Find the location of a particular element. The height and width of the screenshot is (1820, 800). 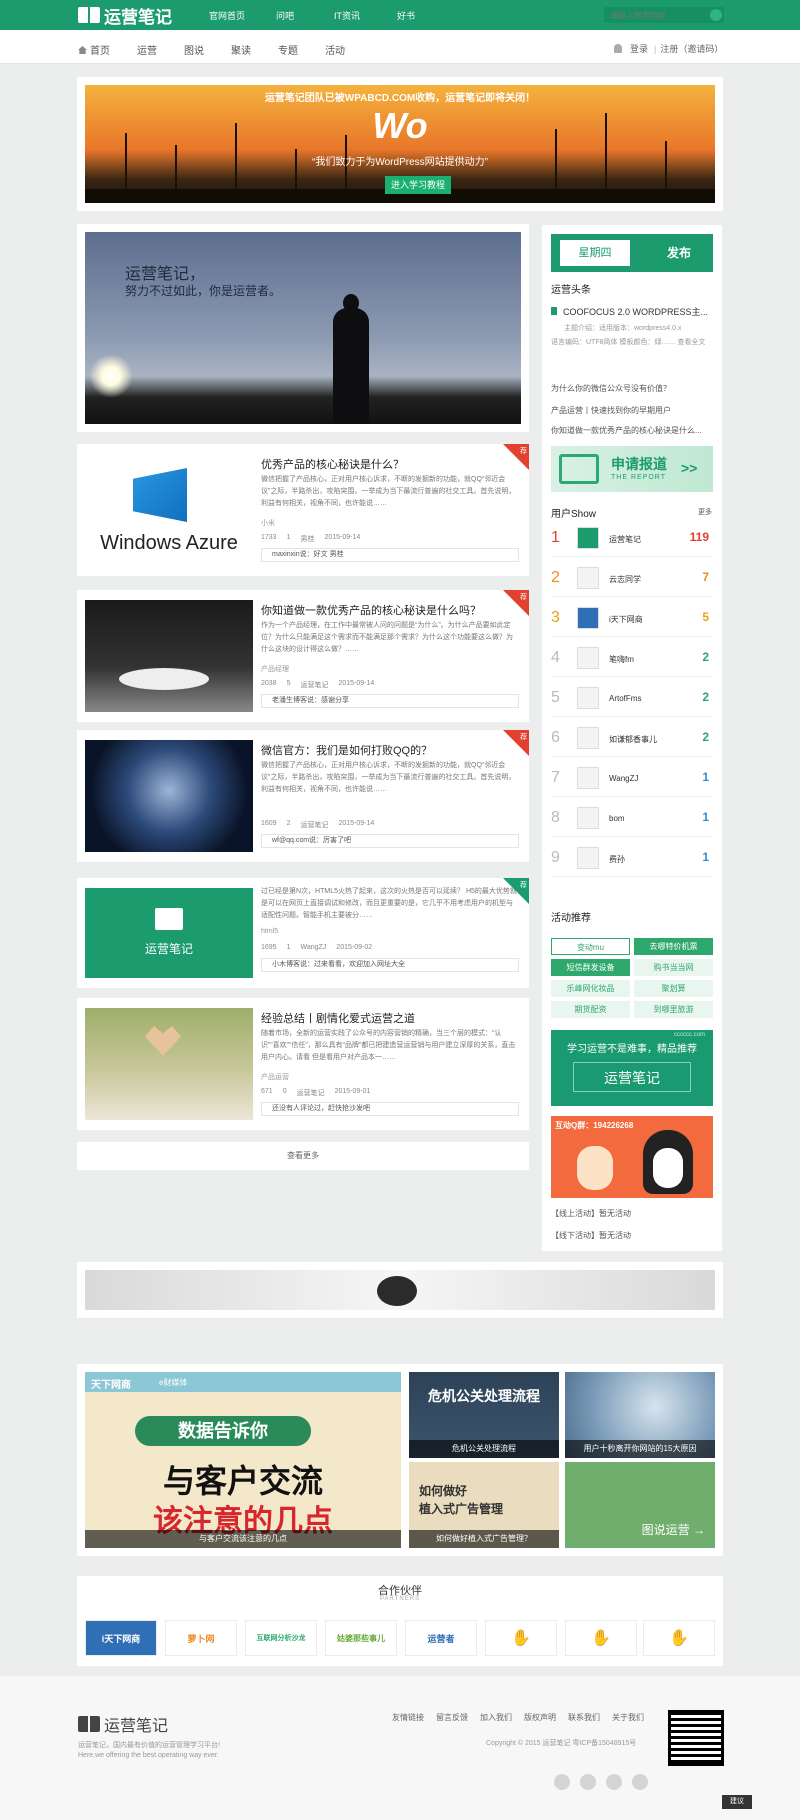

activity-link: 到哪里旅游 is located at coordinates (673, 1009).